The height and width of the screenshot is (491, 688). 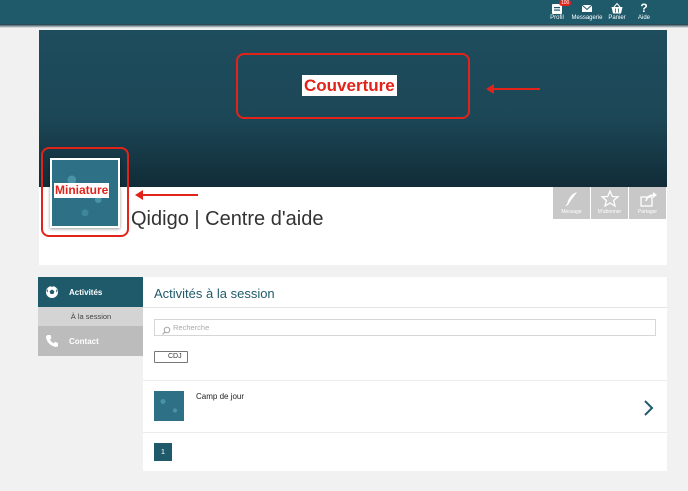 What do you see at coordinates (408, 327) in the screenshot?
I see `search-input` at bounding box center [408, 327].